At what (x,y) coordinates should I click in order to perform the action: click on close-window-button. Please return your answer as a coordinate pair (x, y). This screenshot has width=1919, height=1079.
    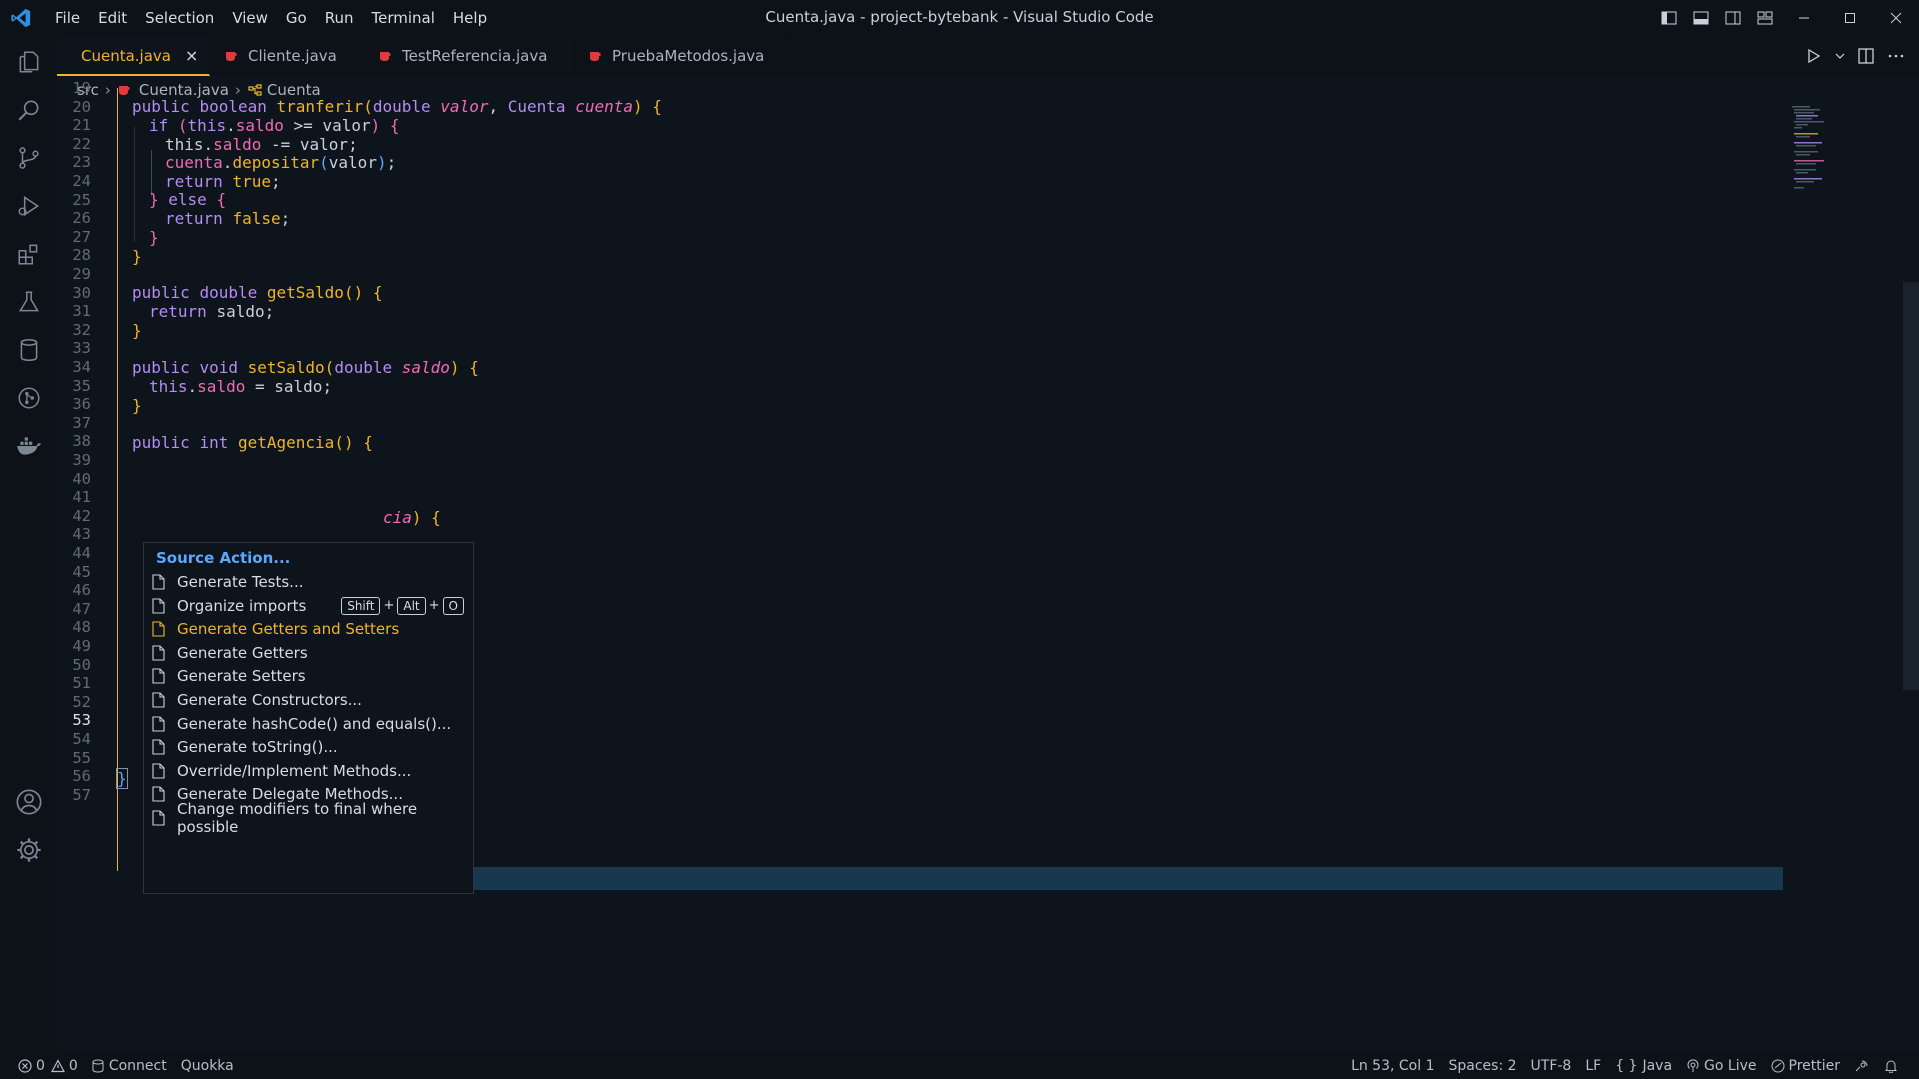
    Looking at the image, I should click on (1896, 17).